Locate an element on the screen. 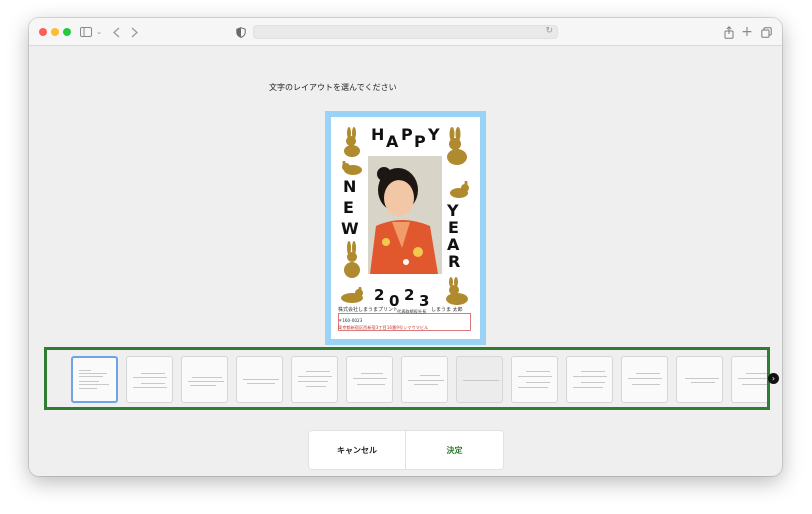 This screenshot has width=812, height=514. chevron-right-icon: › is located at coordinates (773, 378).